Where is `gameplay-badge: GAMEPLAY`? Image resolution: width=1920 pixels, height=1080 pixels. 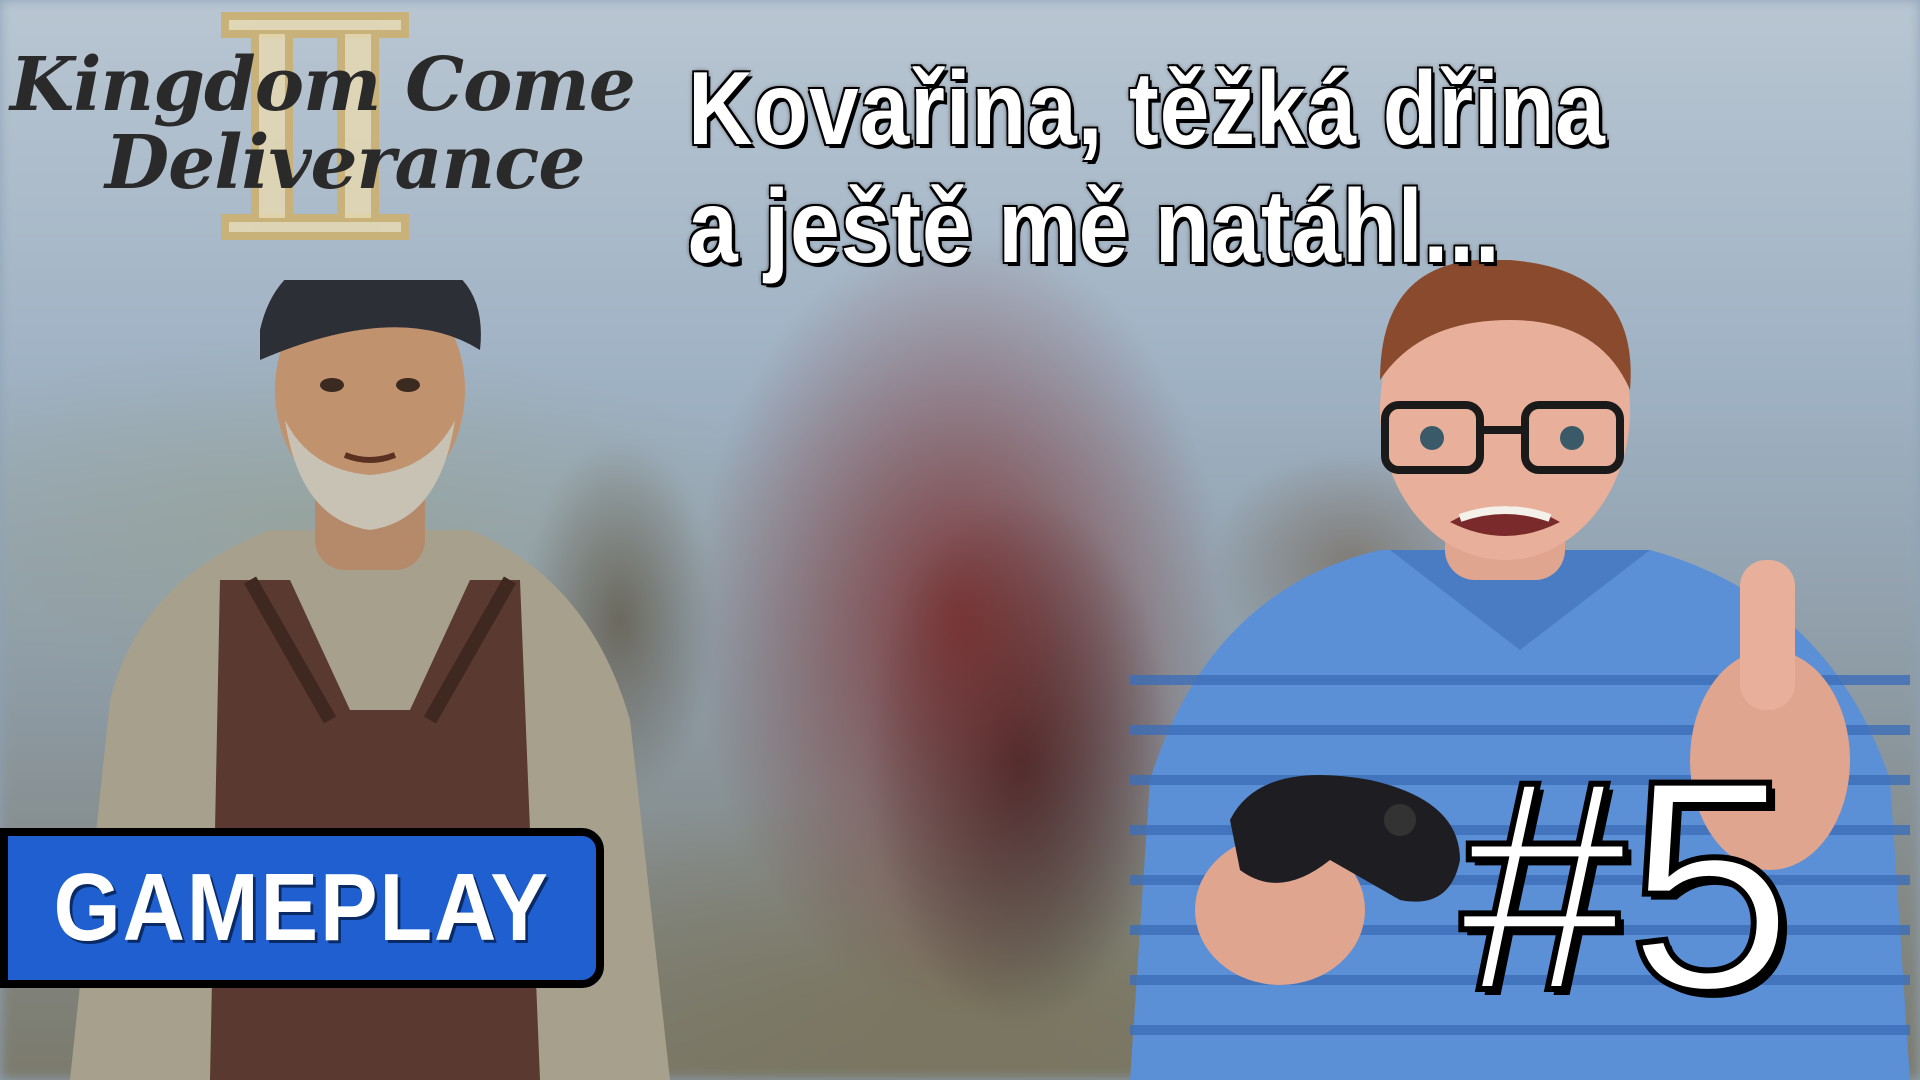 gameplay-badge: GAMEPLAY is located at coordinates (302, 908).